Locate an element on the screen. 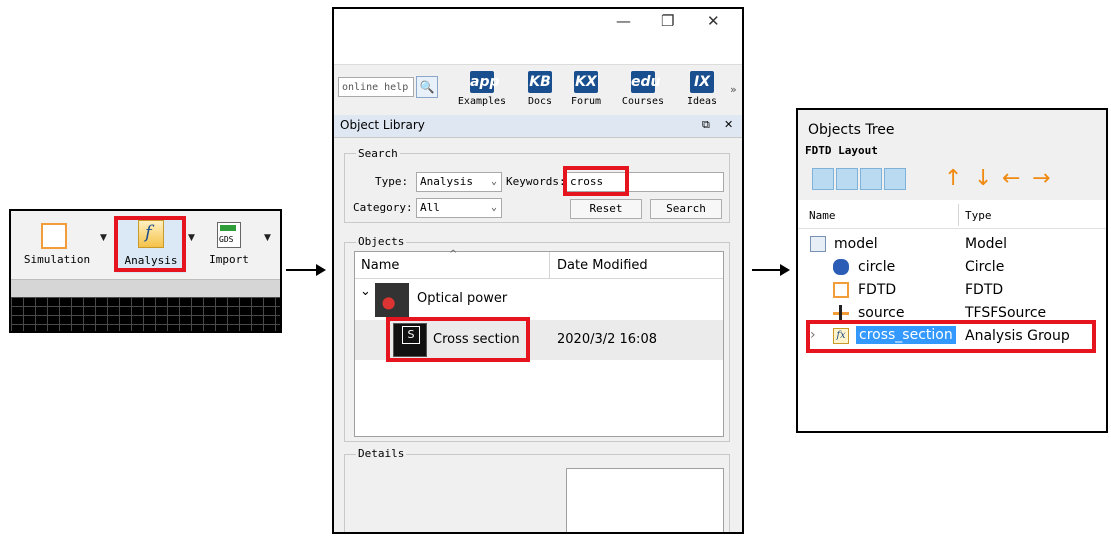 The height and width of the screenshot is (539, 1111). column-divider is located at coordinates (958, 215).